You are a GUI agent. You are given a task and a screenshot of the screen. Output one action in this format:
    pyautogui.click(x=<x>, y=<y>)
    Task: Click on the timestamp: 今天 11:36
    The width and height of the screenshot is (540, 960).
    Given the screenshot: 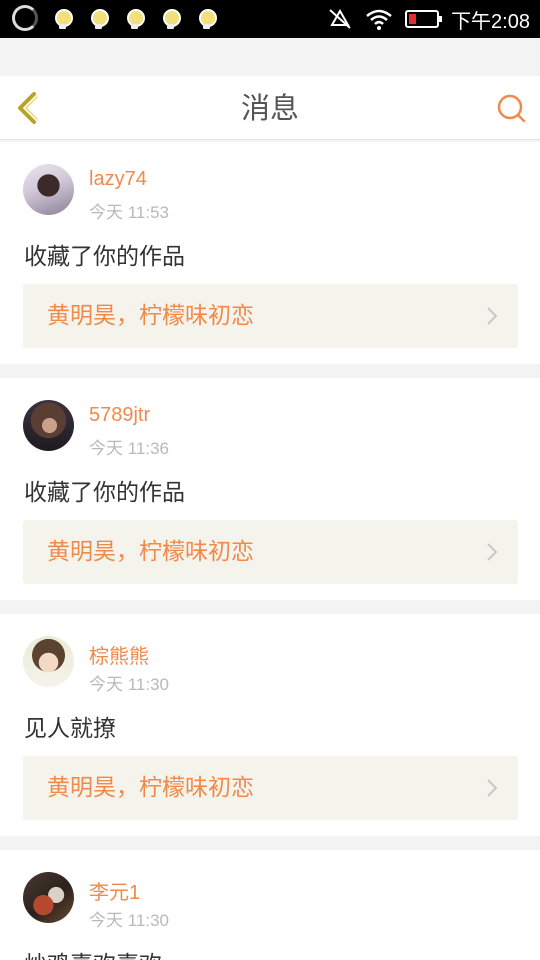 What is the action you would take?
    pyautogui.click(x=129, y=448)
    